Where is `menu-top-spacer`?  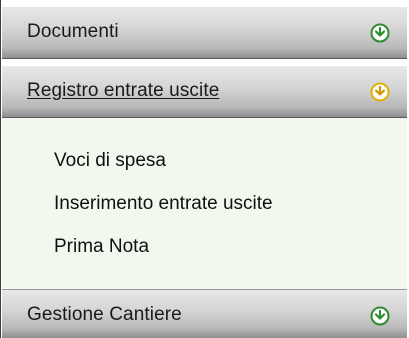
menu-top-spacer is located at coordinates (204, 3).